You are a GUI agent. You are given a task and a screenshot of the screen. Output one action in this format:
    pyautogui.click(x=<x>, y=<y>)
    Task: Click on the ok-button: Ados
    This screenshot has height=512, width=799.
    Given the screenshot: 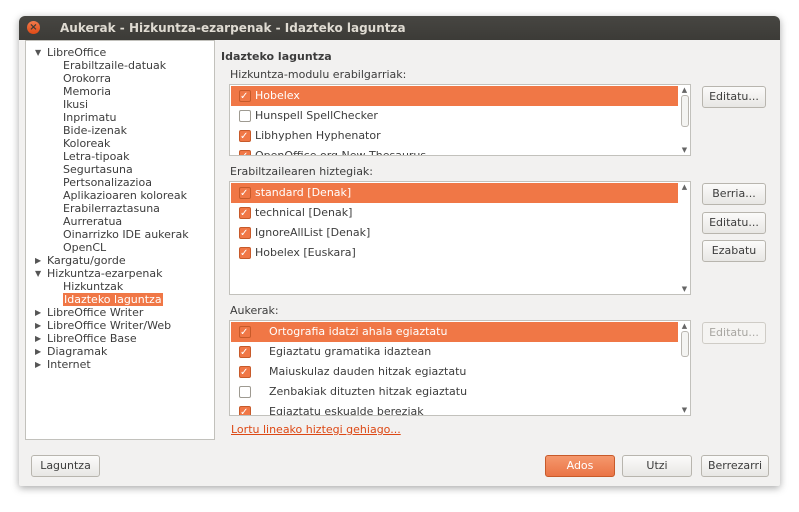 What is the action you would take?
    pyautogui.click(x=580, y=466)
    